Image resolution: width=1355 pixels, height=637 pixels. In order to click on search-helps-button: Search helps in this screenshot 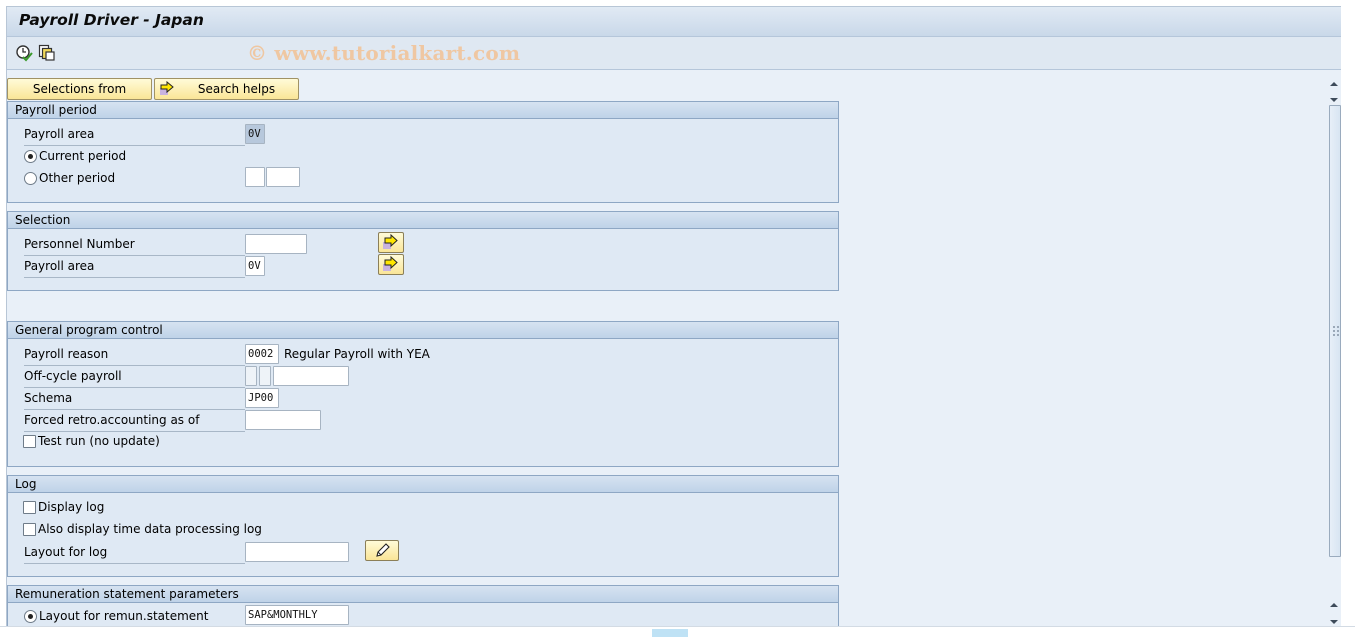, I will do `click(226, 89)`.